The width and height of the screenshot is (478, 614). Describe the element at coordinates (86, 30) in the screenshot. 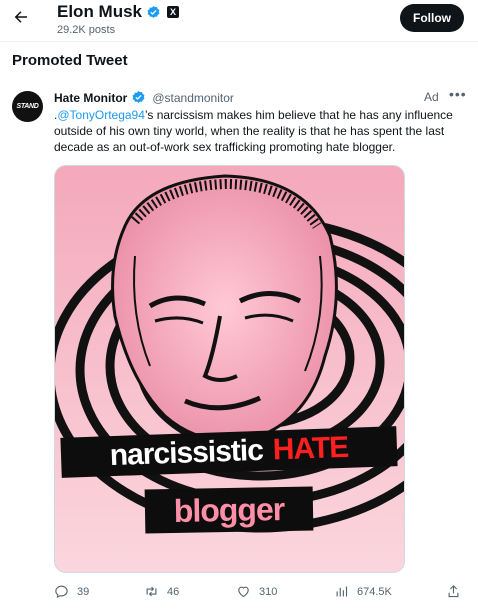

I see `post-count: 29.2K posts` at that location.